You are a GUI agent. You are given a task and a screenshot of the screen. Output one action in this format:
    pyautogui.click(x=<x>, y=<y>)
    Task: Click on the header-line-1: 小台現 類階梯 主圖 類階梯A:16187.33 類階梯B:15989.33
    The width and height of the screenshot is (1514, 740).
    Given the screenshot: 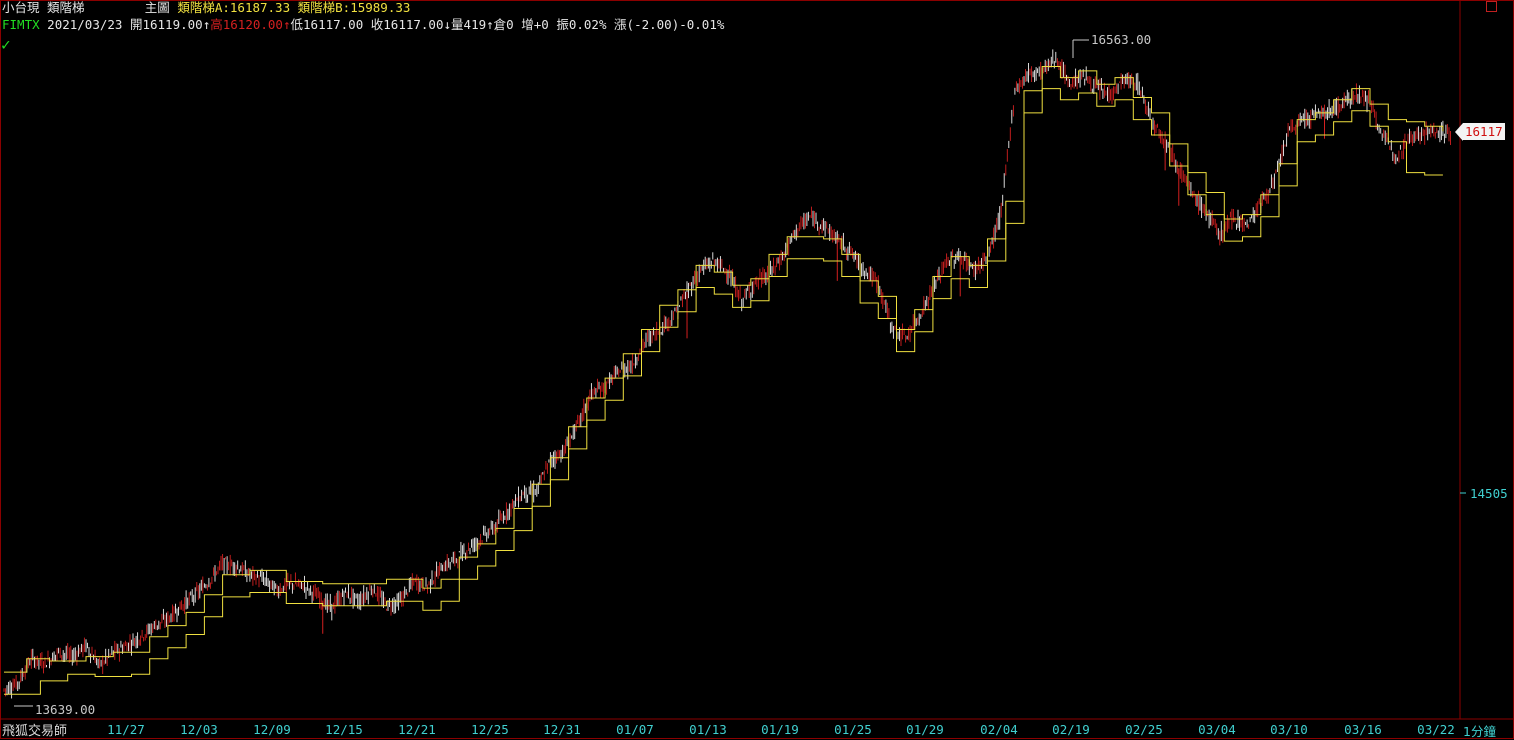 What is the action you would take?
    pyautogui.click(x=206, y=7)
    